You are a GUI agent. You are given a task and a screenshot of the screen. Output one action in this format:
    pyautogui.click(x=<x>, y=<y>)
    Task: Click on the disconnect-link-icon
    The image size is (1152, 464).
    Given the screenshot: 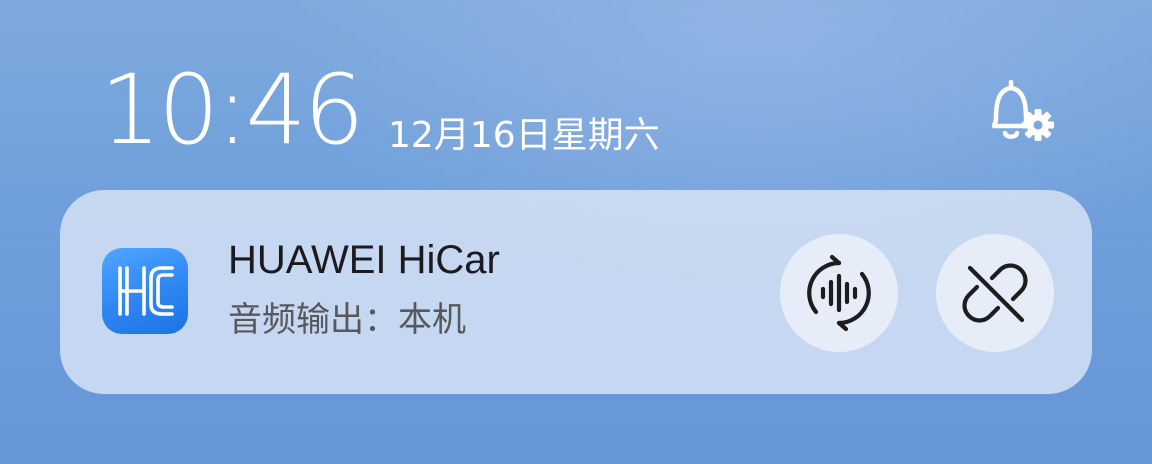 What is the action you would take?
    pyautogui.click(x=995, y=293)
    